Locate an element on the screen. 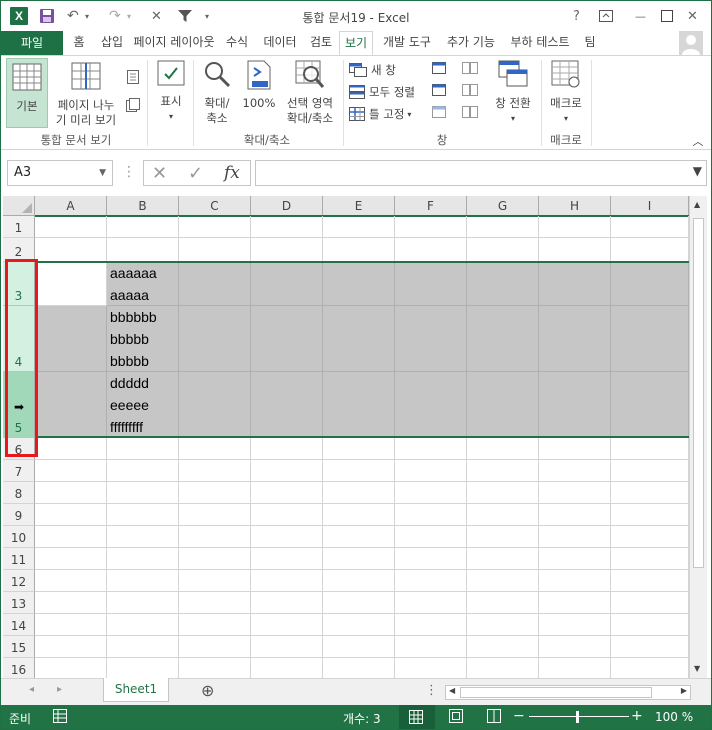 Image resolution: width=712 pixels, height=730 pixels. close-button: ✕ is located at coordinates (692, 16).